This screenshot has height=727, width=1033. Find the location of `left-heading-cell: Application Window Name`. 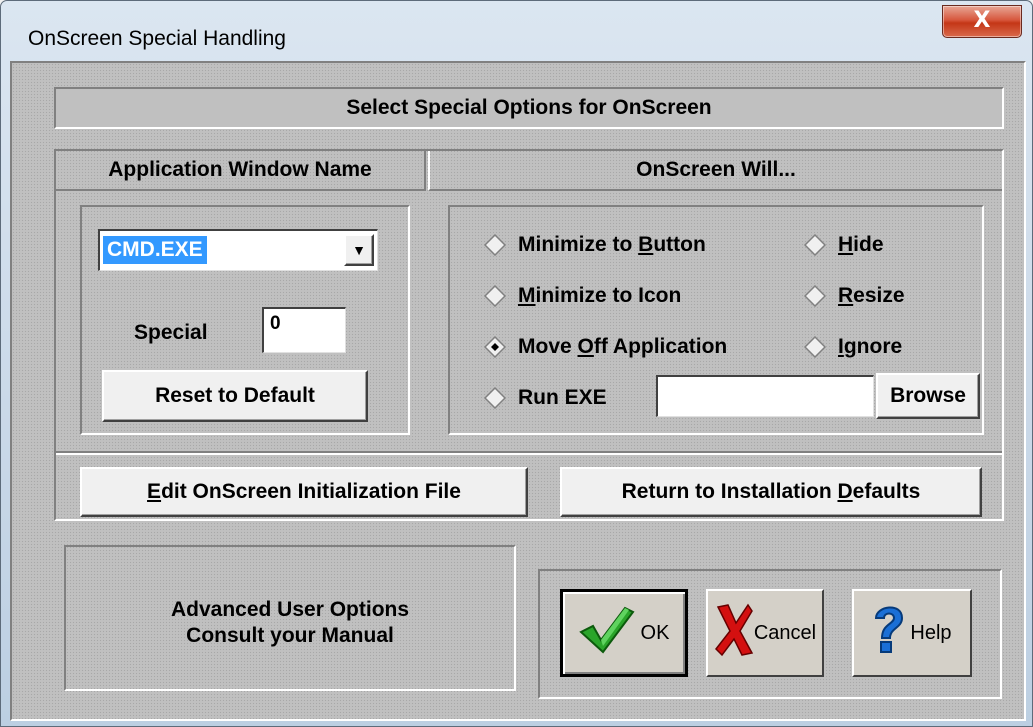

left-heading-cell: Application Window Name is located at coordinates (241, 171).